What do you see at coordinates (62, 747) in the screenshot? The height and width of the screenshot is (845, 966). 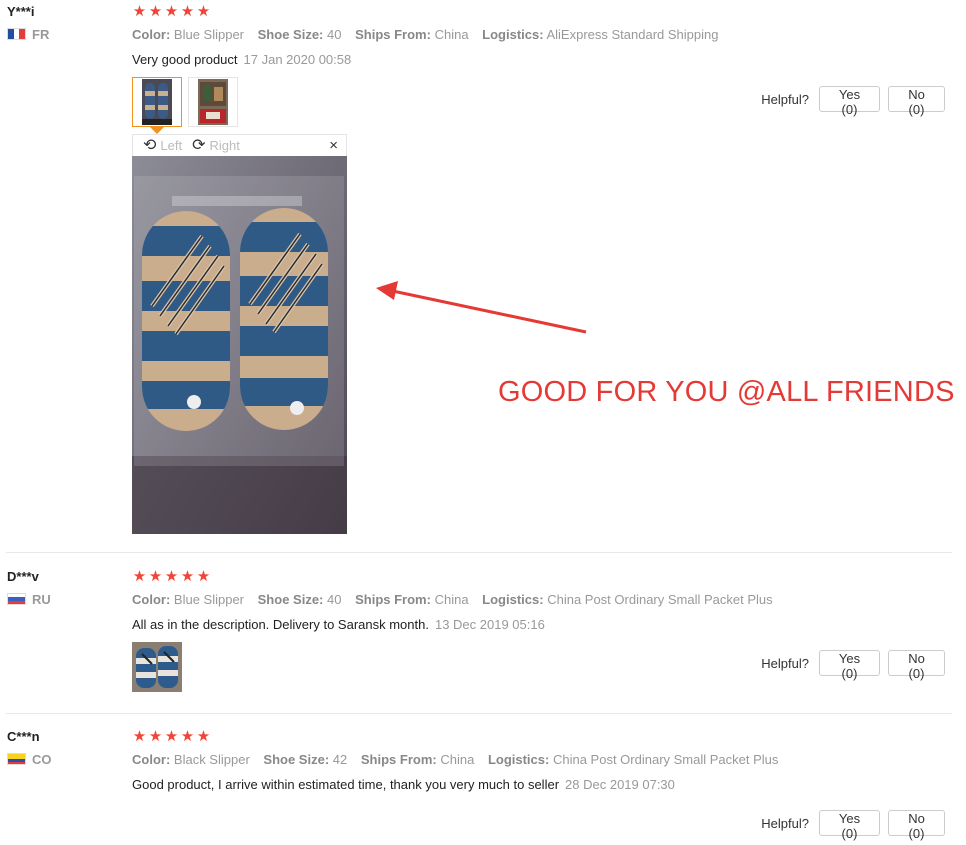 I see `reviewer-info: C***n CO` at bounding box center [62, 747].